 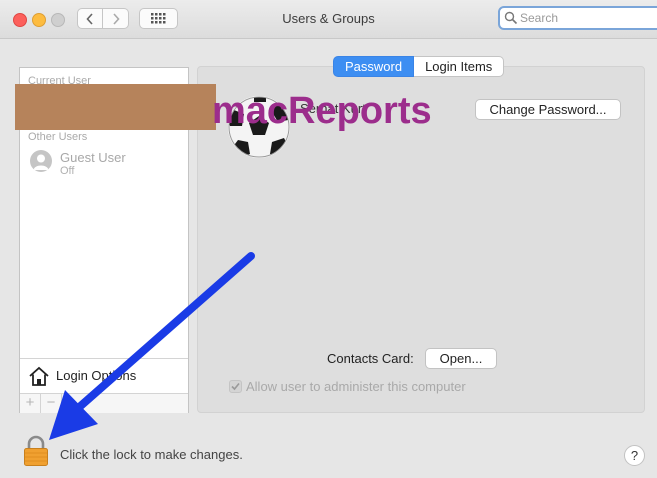 What do you see at coordinates (634, 455) in the screenshot?
I see `help-button: ?` at bounding box center [634, 455].